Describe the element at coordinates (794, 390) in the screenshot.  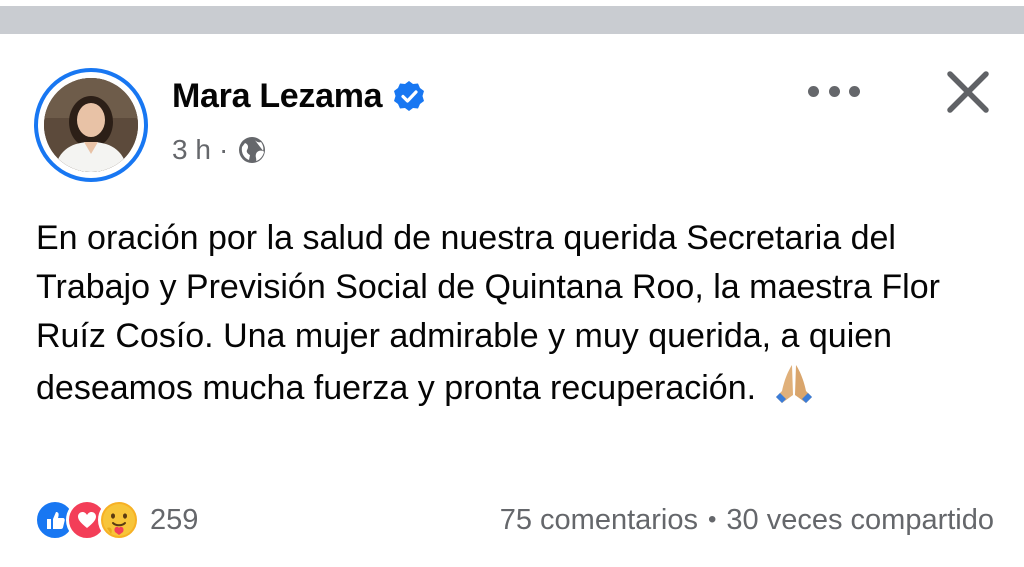
I see `praying-hands-emoji` at that location.